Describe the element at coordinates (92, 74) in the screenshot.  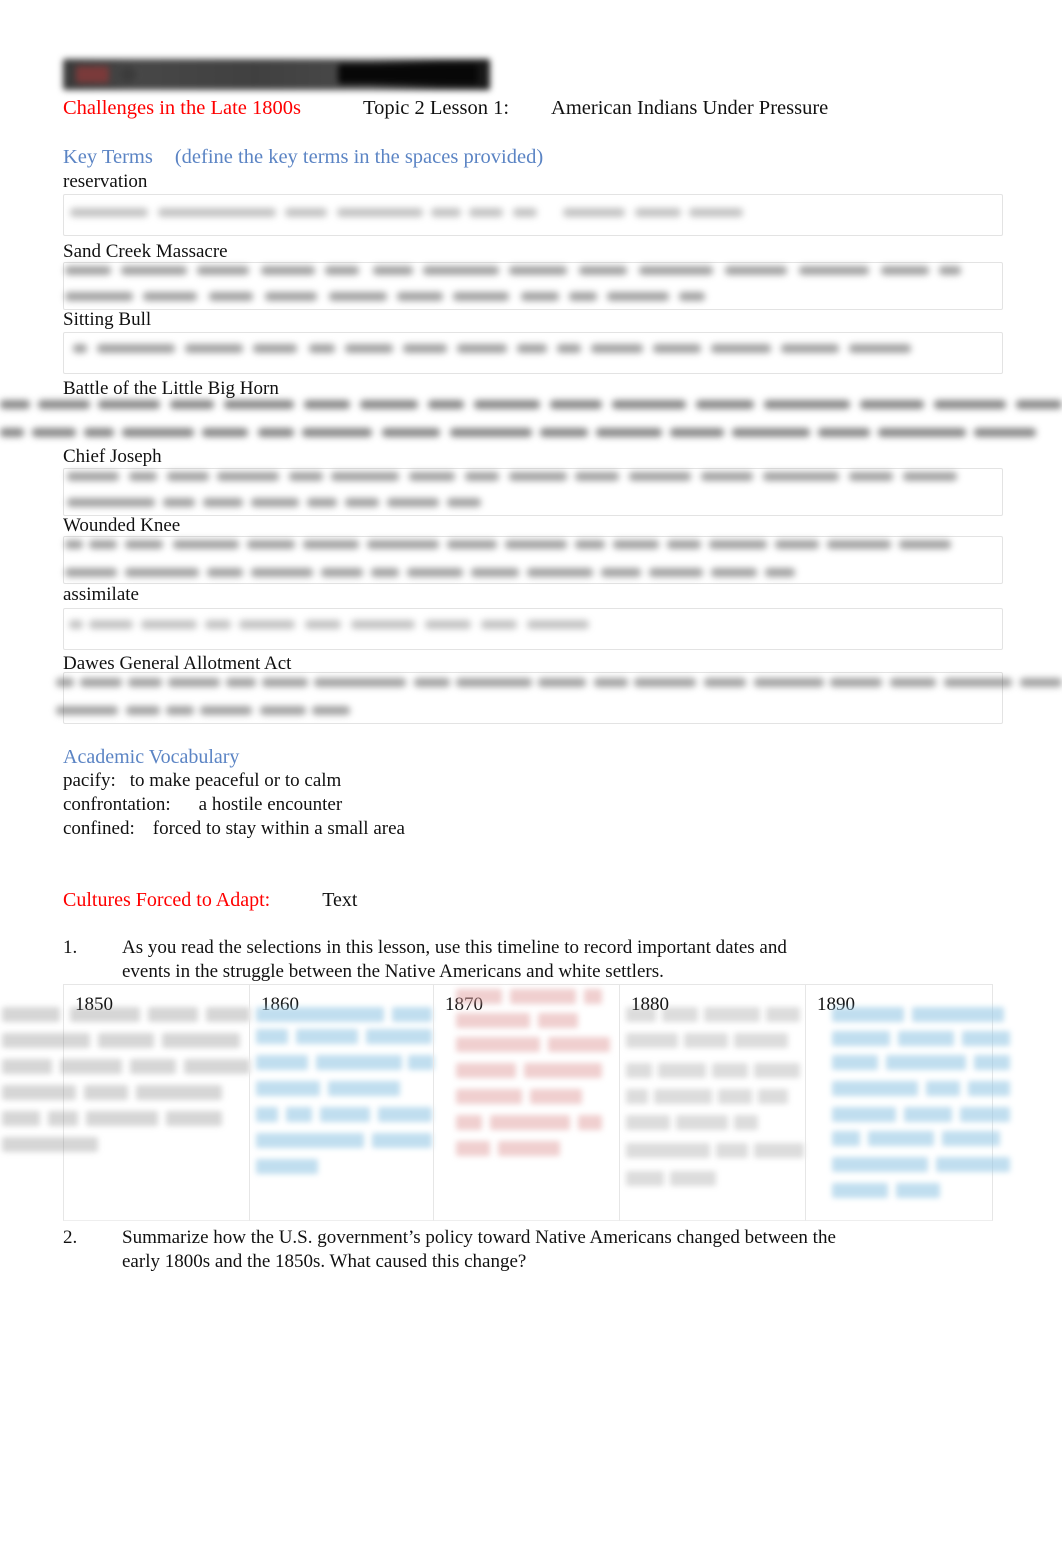
I see `header-bar-red-block` at that location.